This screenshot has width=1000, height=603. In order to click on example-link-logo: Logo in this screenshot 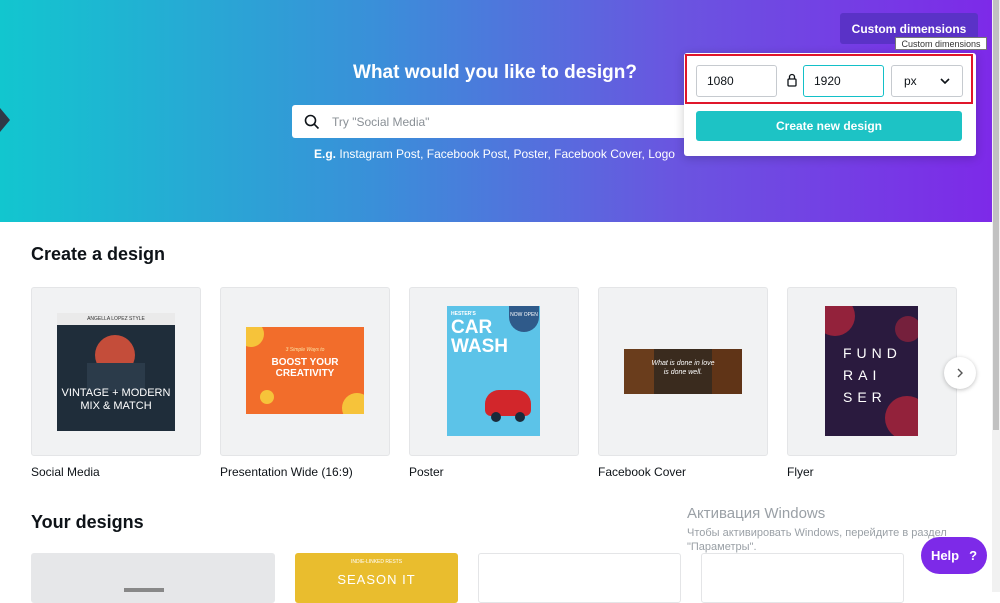, I will do `click(661, 154)`.